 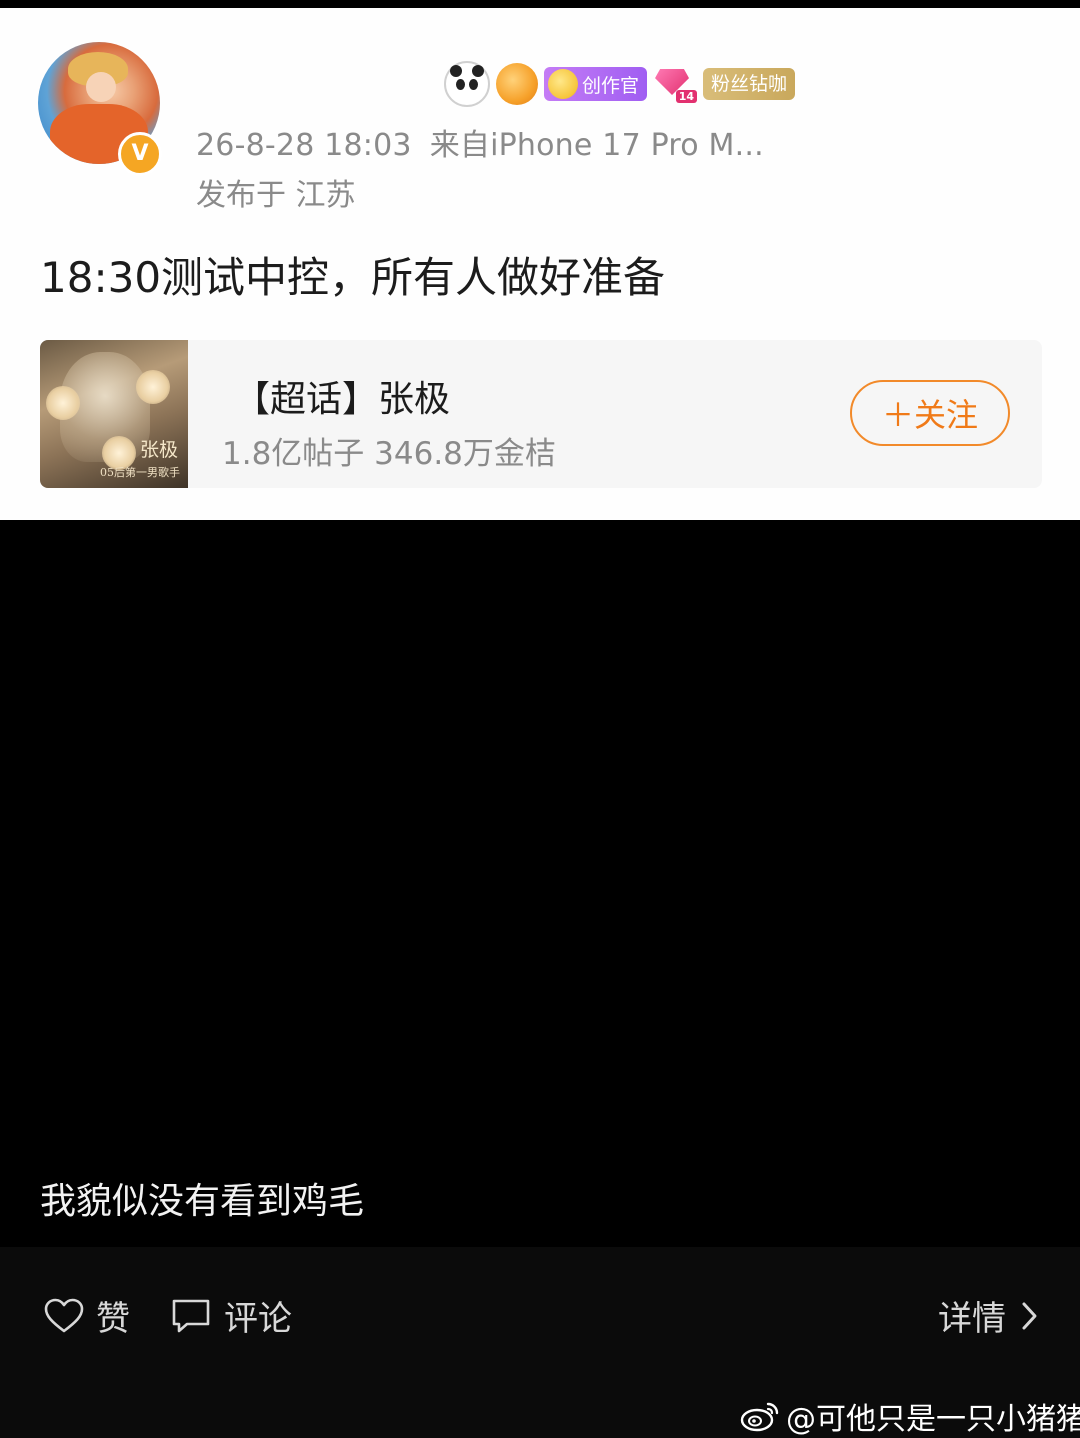 I want to click on topic-thumbnail: 张极 05后第一男歌手, so click(x=114, y=414).